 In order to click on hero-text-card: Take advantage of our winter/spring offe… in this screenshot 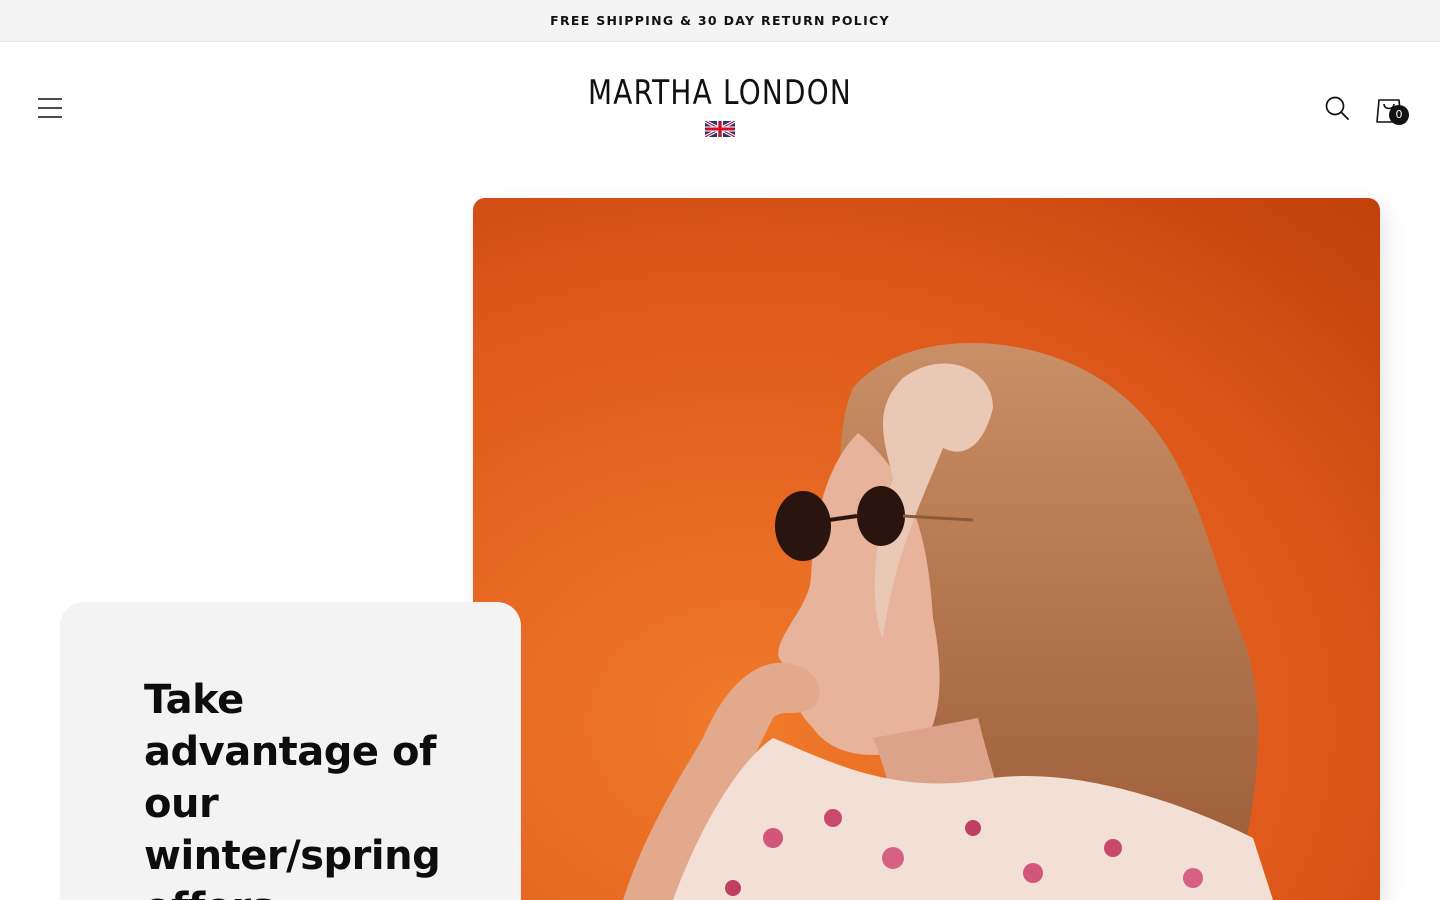, I will do `click(290, 751)`.